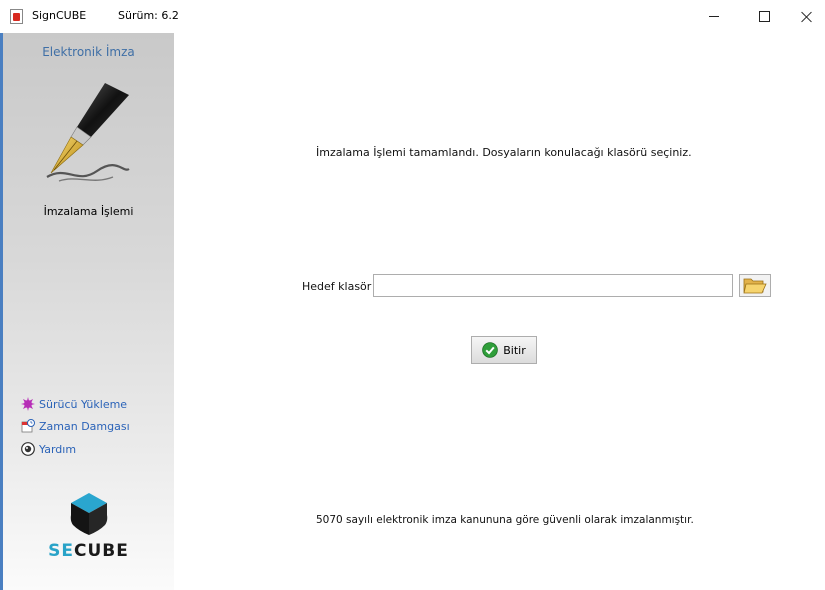 The width and height of the screenshot is (825, 590). I want to click on maximize-icon, so click(764, 16).